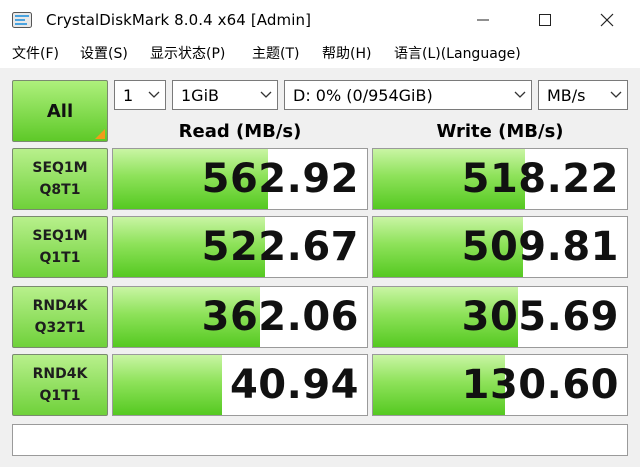 The image size is (640, 467). Describe the element at coordinates (294, 385) in the screenshot. I see `read-result-value: 40.94` at that location.